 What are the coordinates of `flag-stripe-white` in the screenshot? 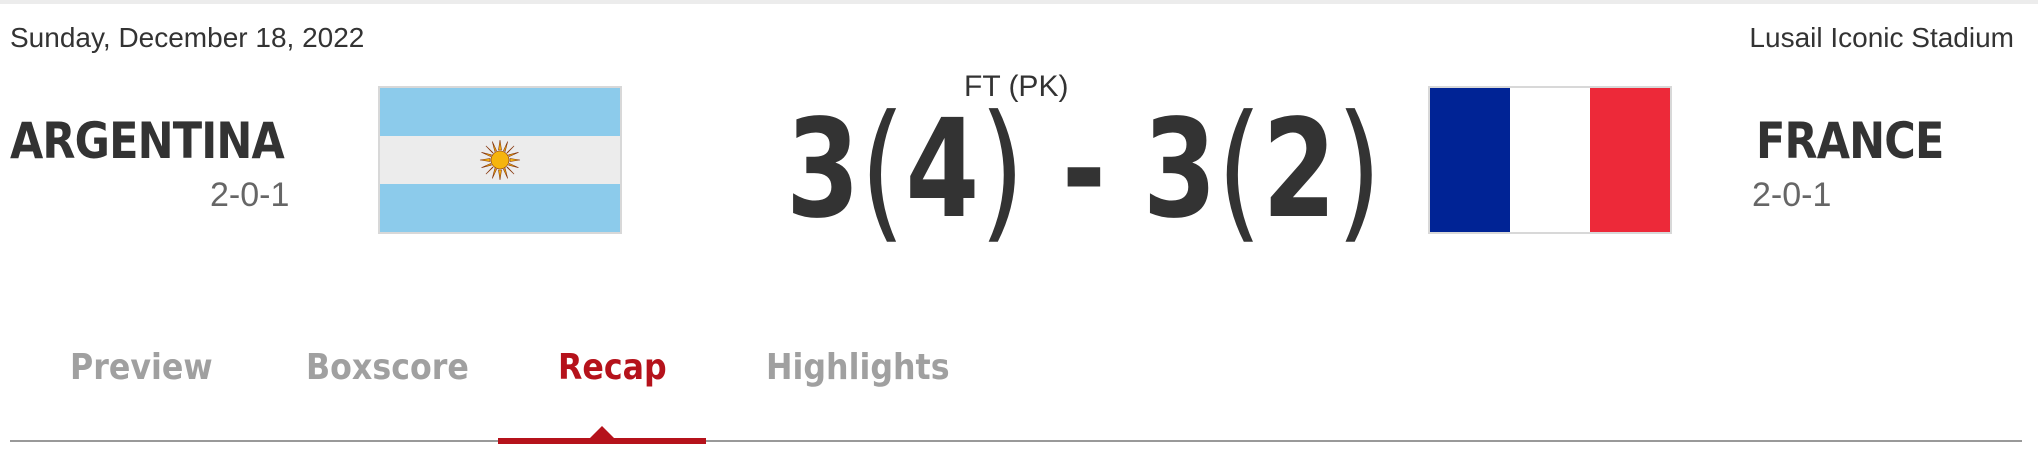 It's located at (1549, 160).